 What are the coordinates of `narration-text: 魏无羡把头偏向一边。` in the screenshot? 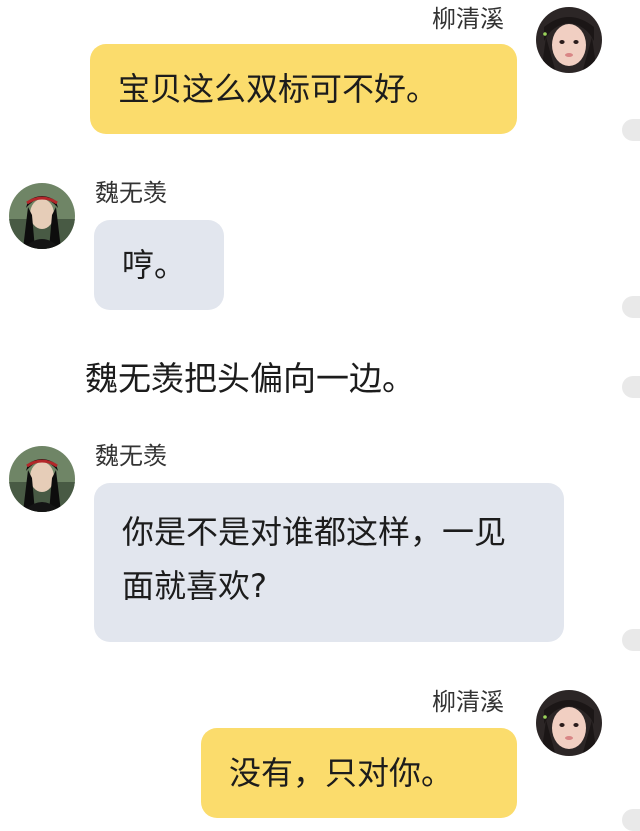 It's located at (250, 378).